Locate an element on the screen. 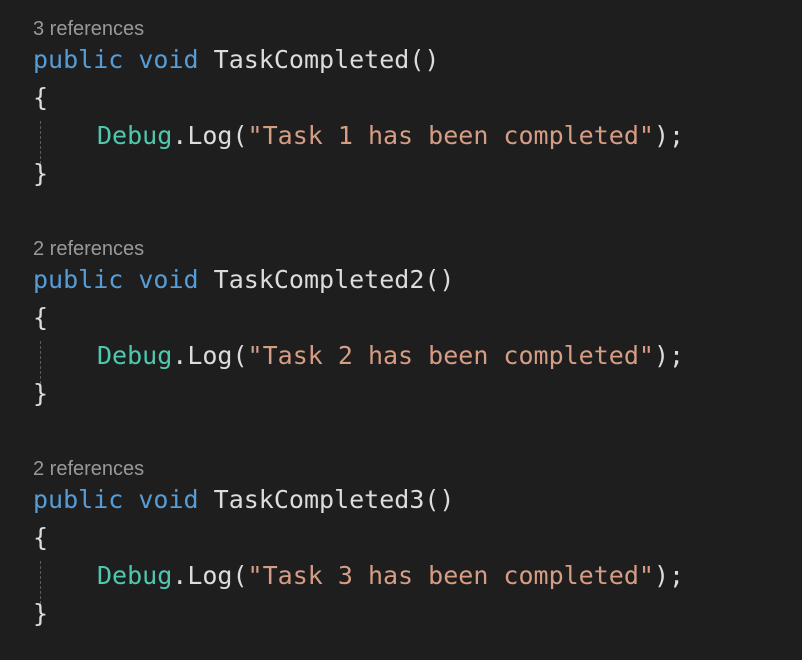  string-literal: "Task 3 has been completed" is located at coordinates (450, 575).